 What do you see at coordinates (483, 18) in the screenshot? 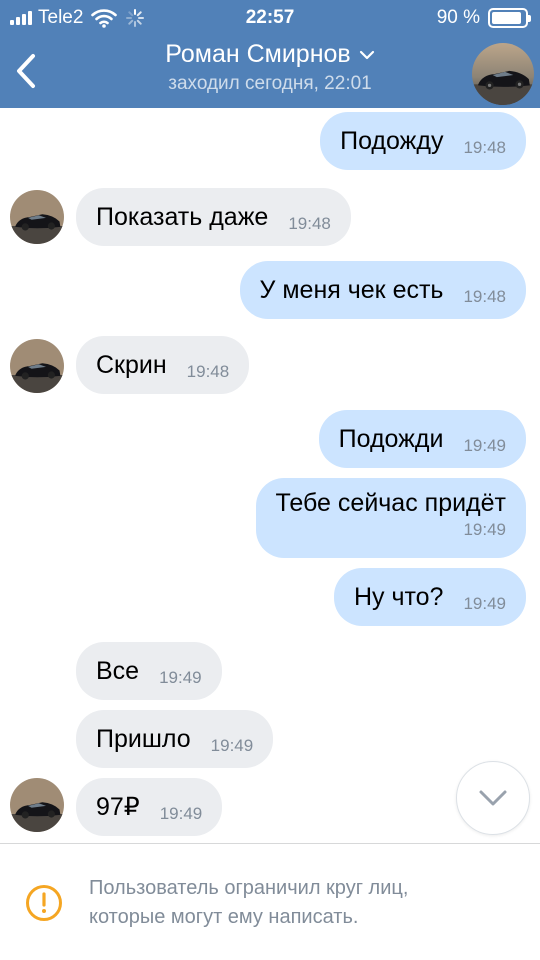
I see `status-bar-right: 90 %` at bounding box center [483, 18].